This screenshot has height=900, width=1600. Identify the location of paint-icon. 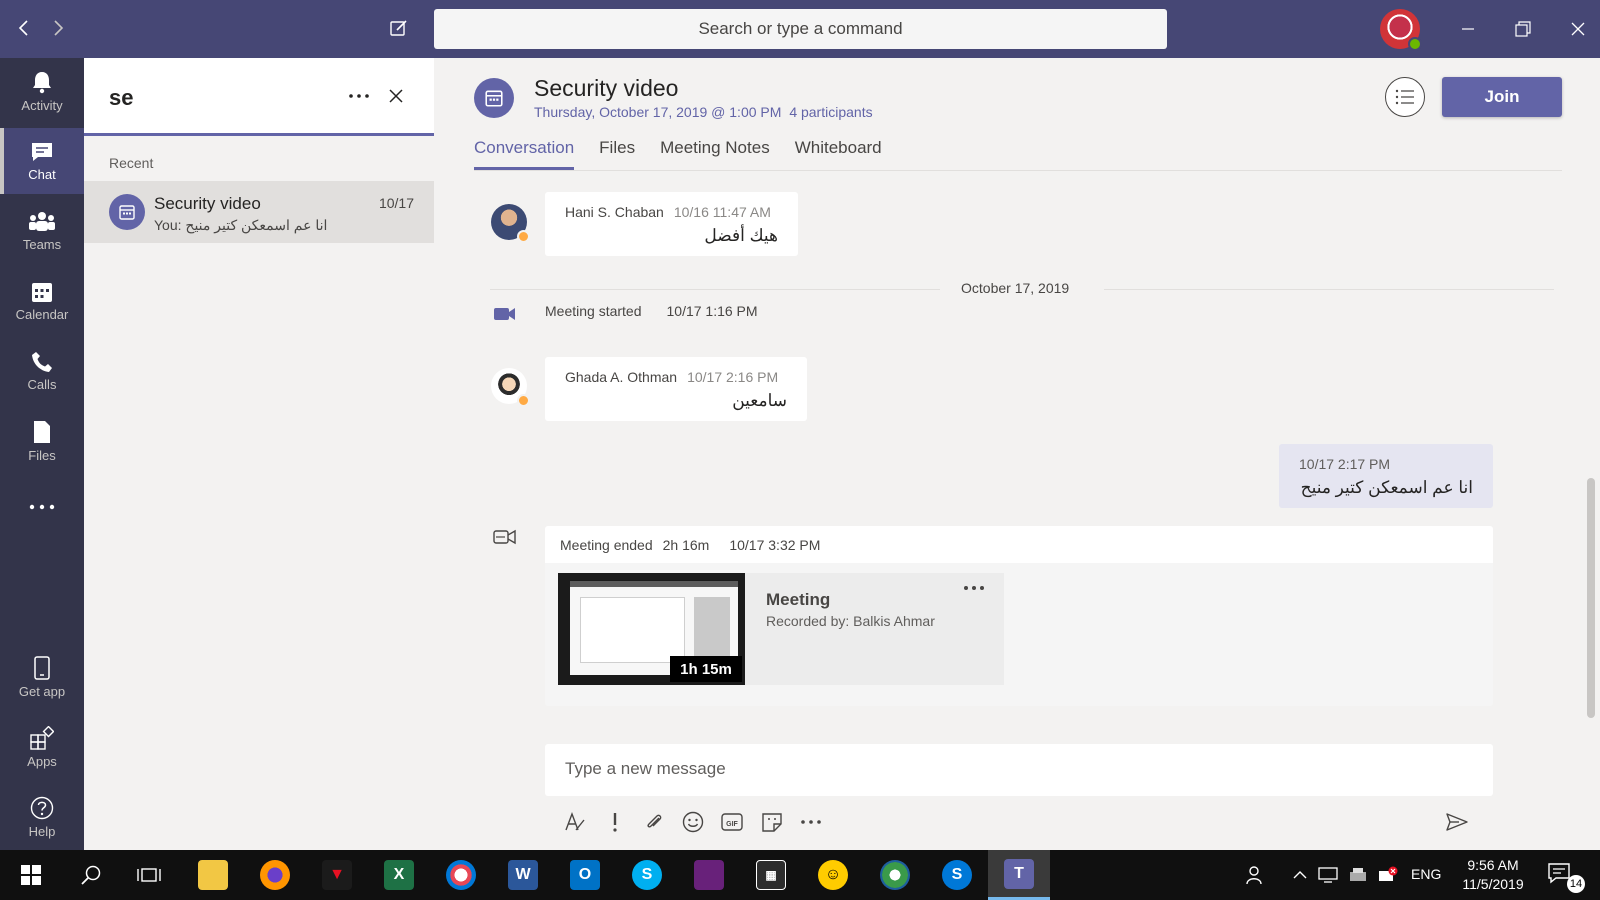
(461, 875).